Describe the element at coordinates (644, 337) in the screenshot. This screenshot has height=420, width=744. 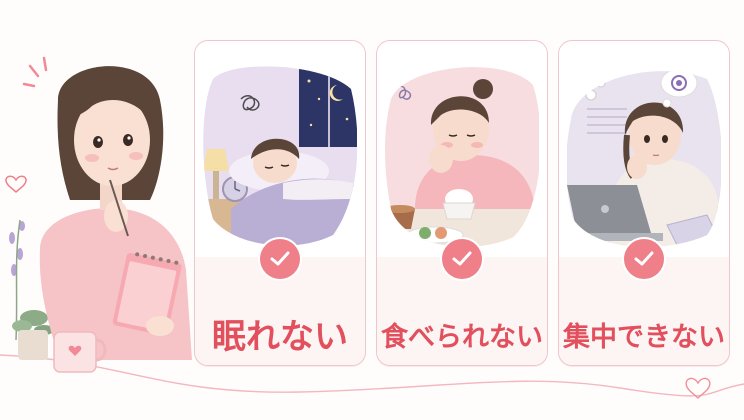
I see `symptom-label: 集中できない` at that location.